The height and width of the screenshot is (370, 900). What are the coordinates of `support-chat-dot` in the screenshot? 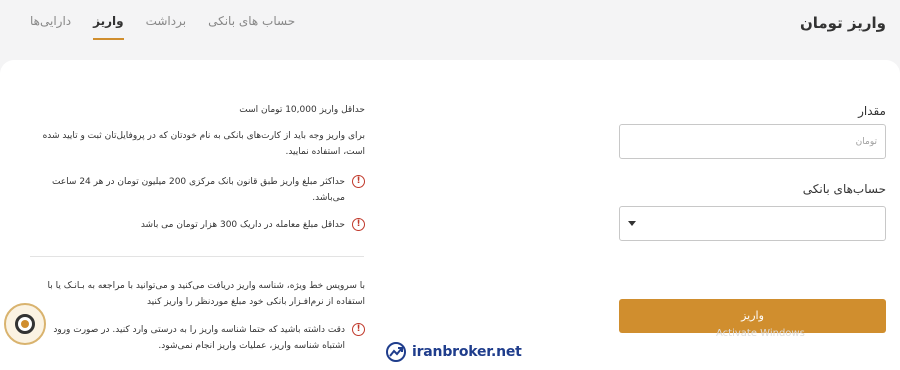 It's located at (25, 324).